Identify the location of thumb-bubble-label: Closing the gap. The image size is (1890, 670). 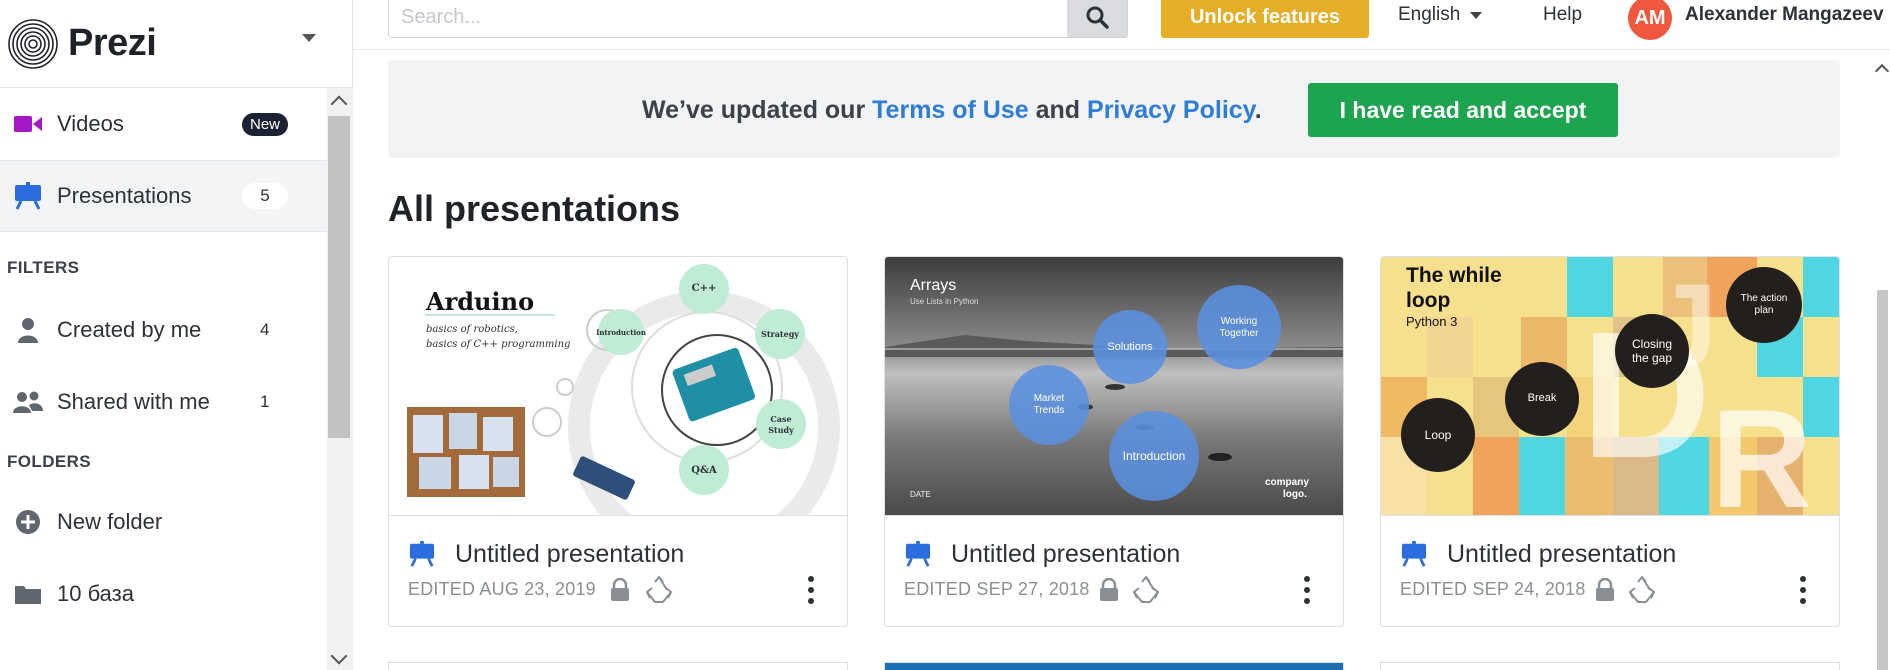
(1652, 351).